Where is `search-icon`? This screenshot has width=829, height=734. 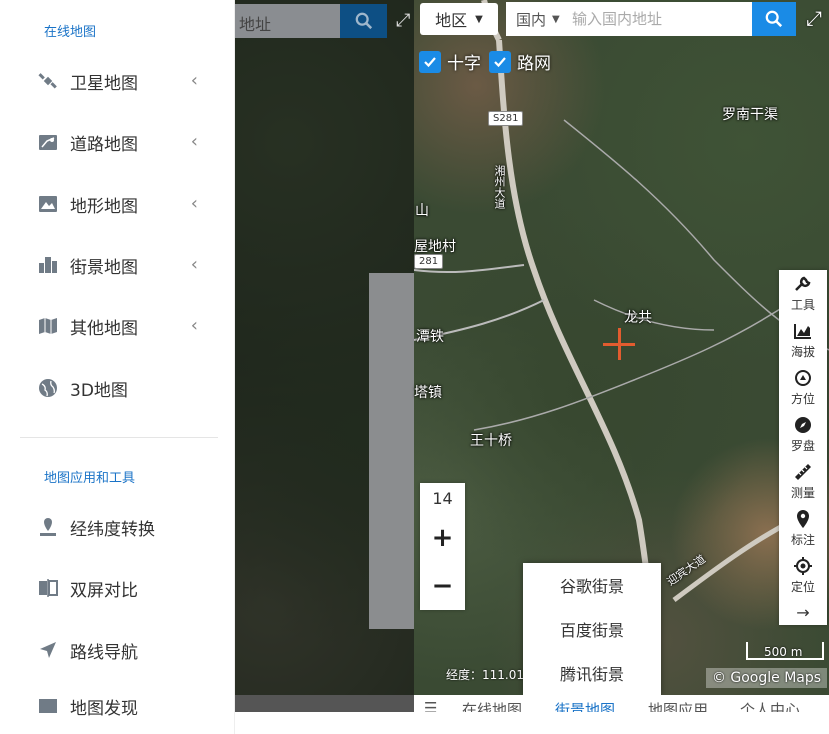
search-icon is located at coordinates (363, 21).